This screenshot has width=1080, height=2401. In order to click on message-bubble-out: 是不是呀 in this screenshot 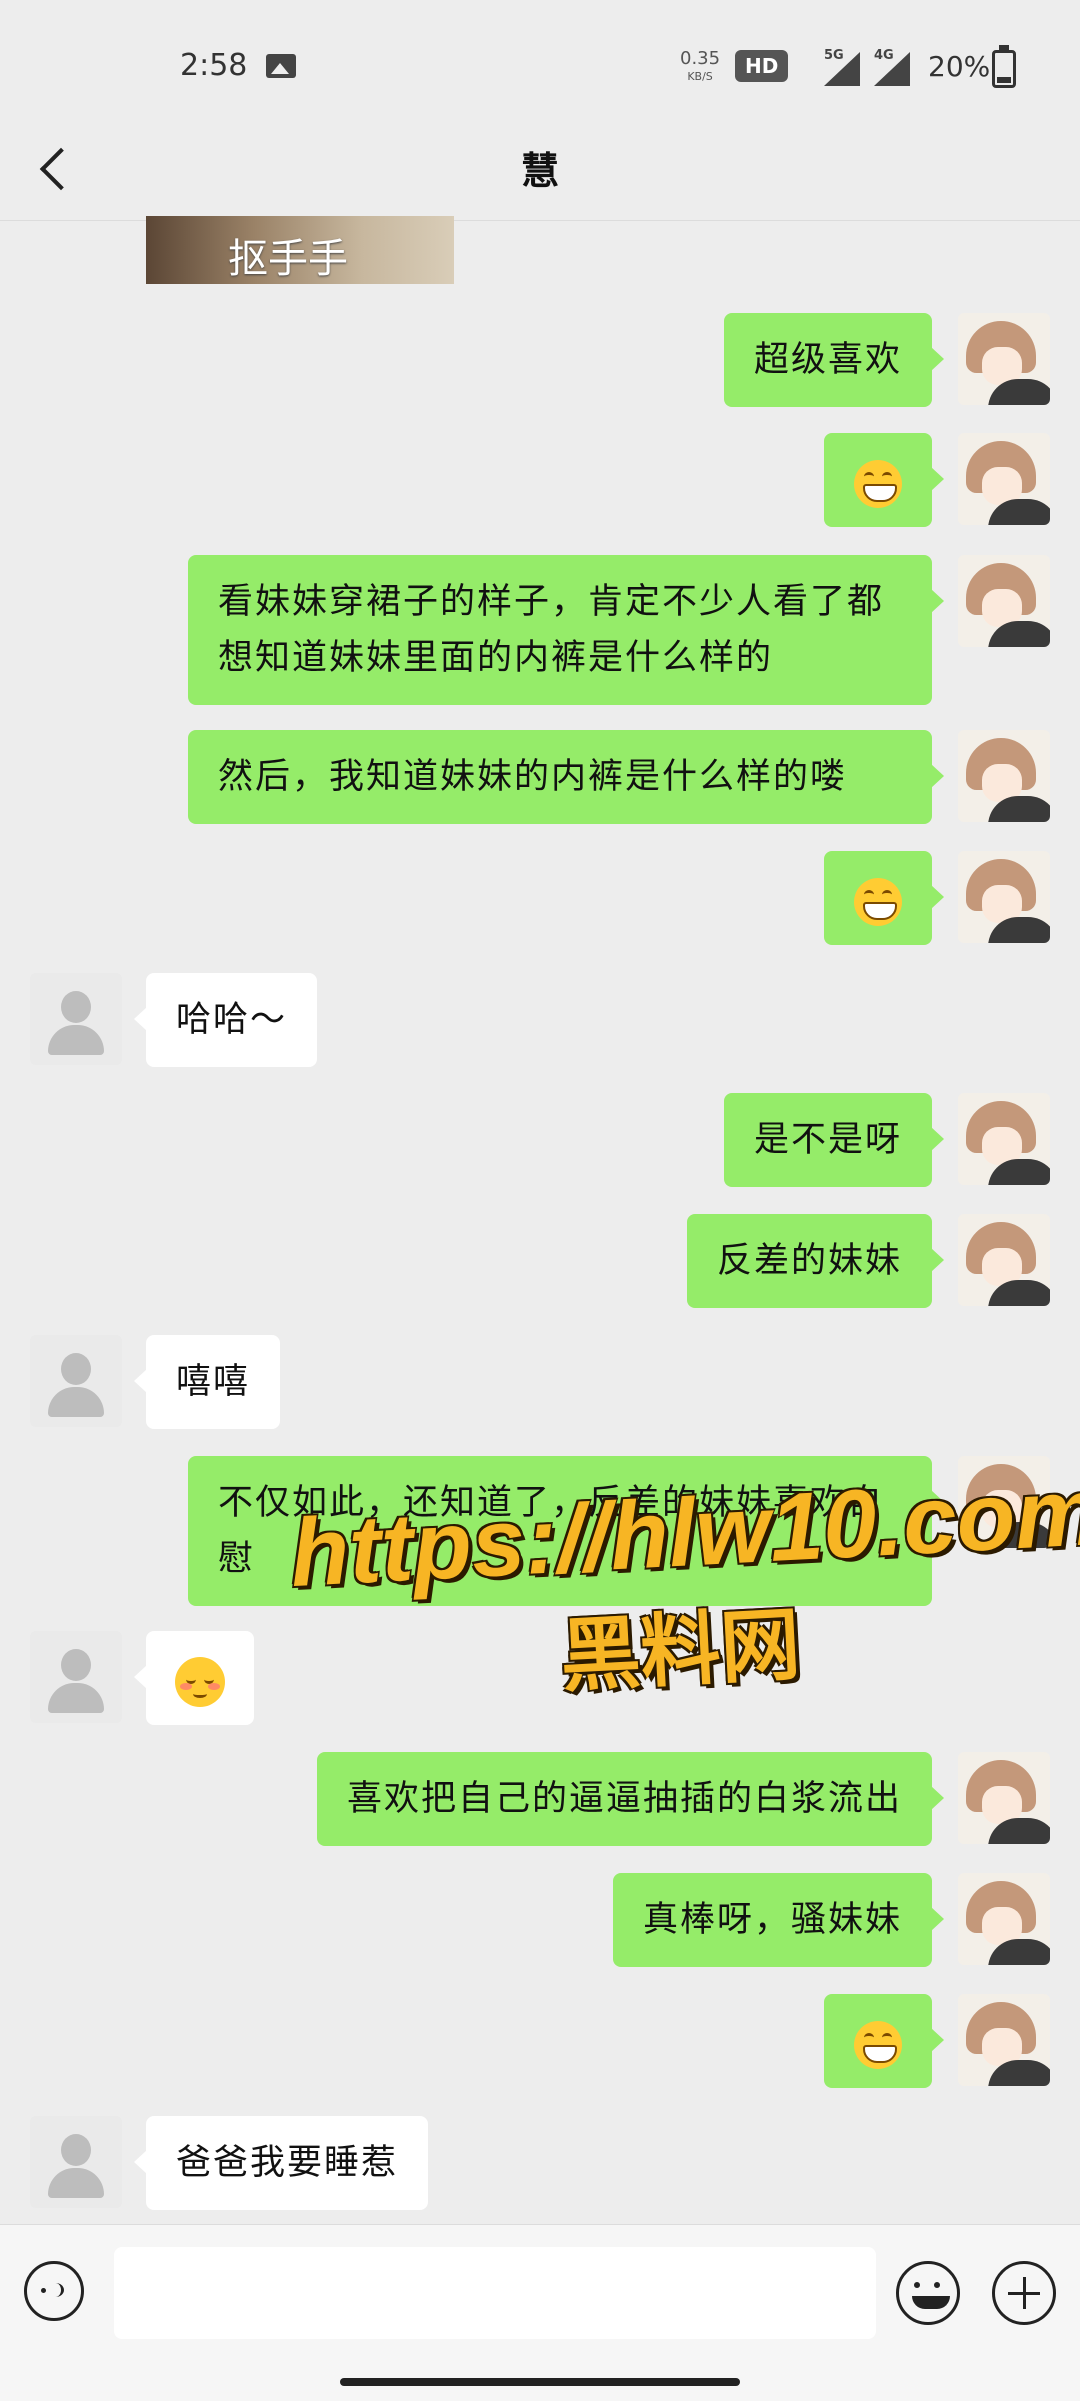, I will do `click(834, 1140)`.